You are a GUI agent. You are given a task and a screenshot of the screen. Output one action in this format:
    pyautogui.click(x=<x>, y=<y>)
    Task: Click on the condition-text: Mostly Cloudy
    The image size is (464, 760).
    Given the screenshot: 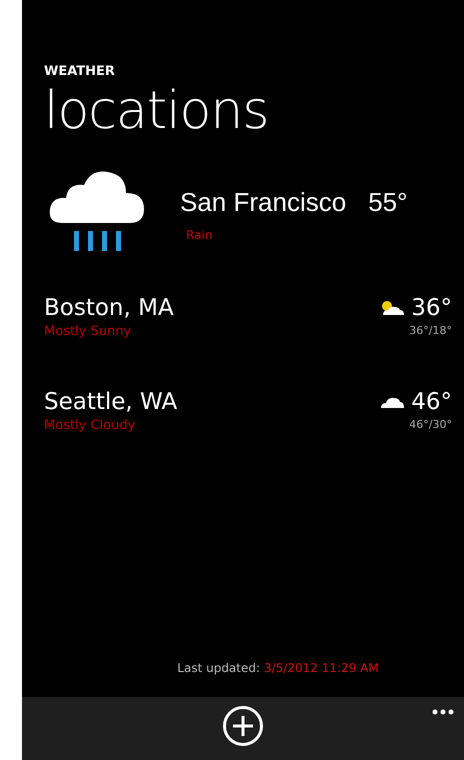 What is the action you would take?
    pyautogui.click(x=90, y=425)
    